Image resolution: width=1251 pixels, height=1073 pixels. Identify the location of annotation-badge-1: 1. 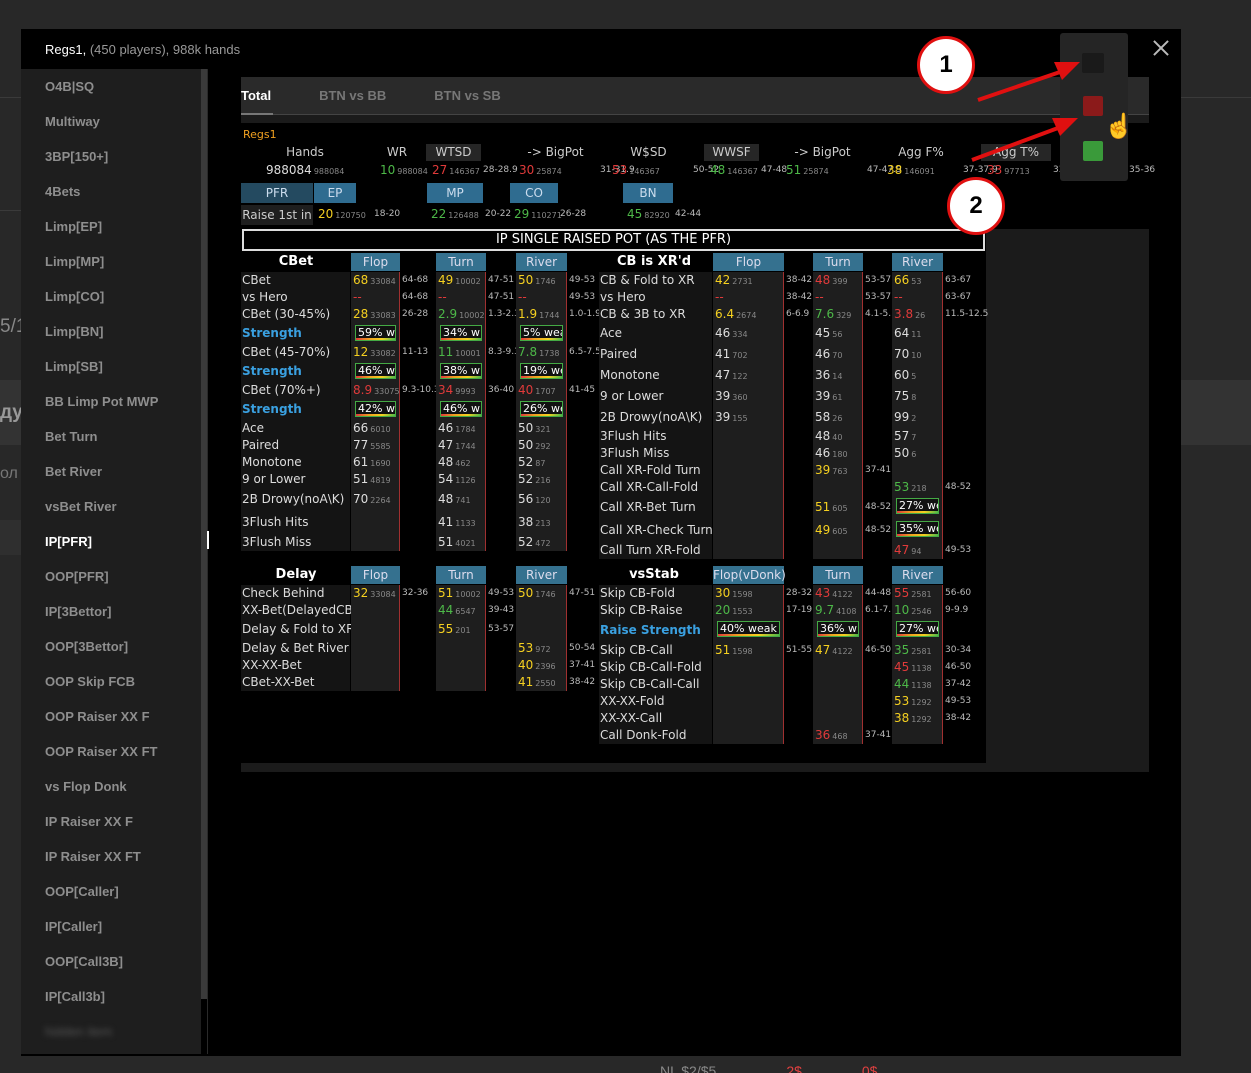
(946, 65).